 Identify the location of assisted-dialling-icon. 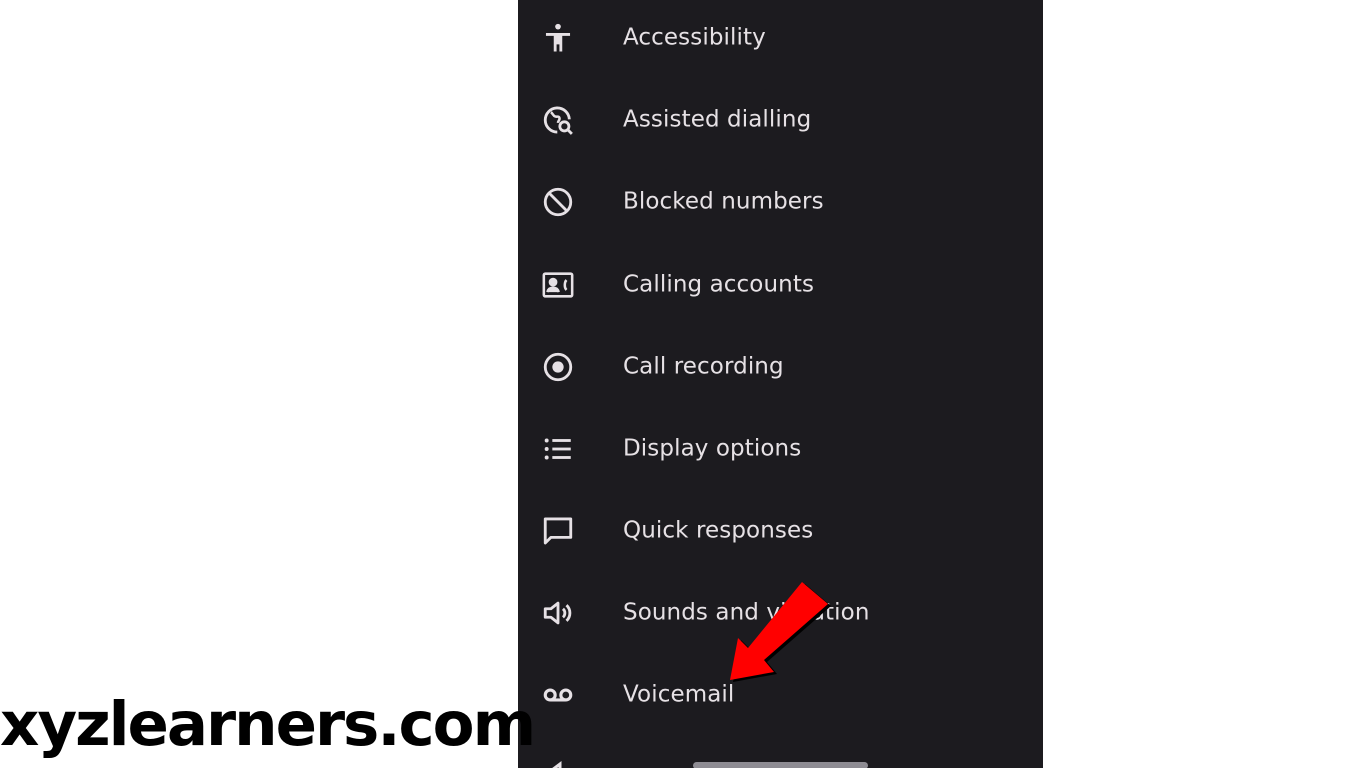
(558, 120).